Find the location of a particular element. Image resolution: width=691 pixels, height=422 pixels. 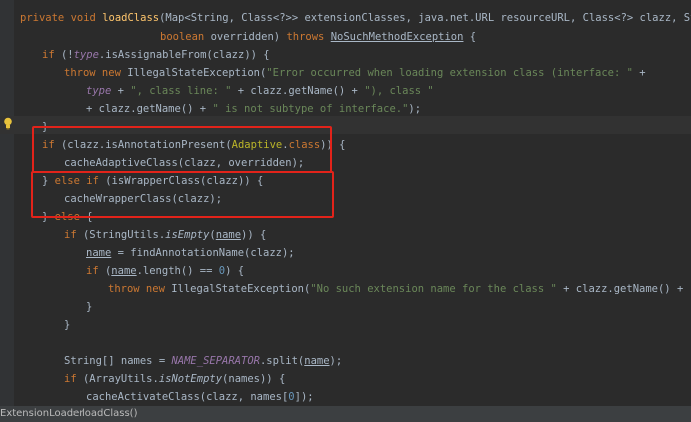

code-token: void is located at coordinates (86, 18).